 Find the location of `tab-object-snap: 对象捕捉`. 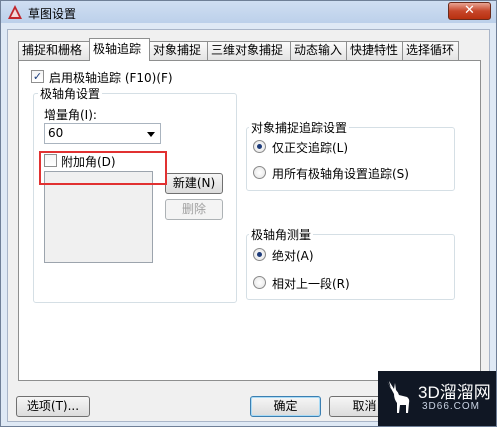

tab-object-snap: 对象捕捉 is located at coordinates (178, 50).